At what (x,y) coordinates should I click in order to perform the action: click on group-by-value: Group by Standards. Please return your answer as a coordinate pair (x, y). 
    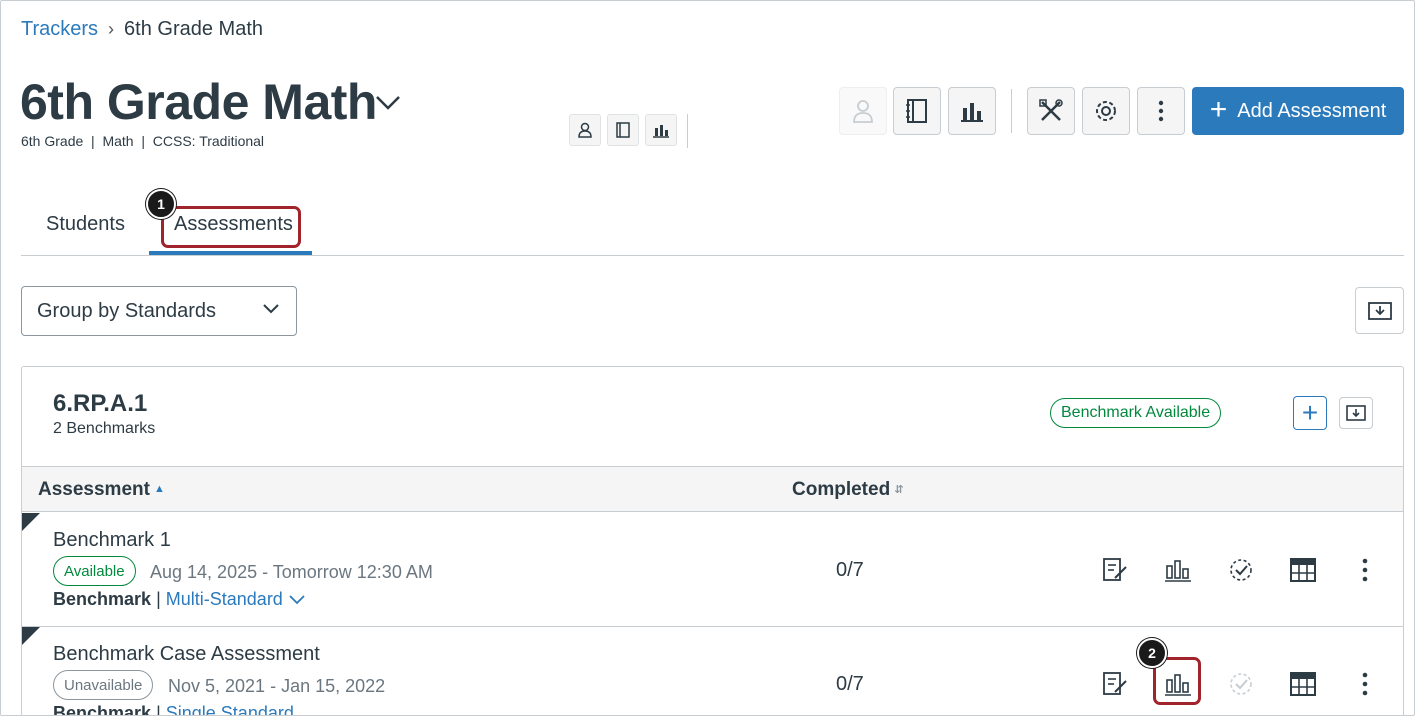
    Looking at the image, I should click on (126, 310).